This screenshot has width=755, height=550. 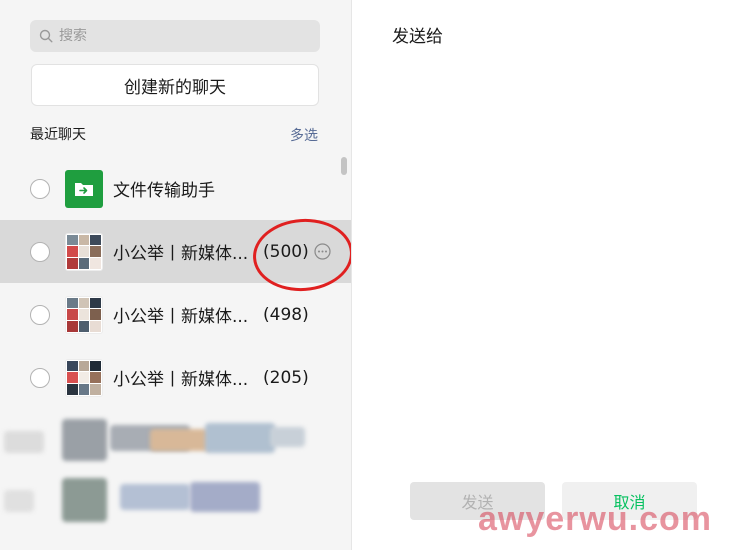 What do you see at coordinates (595, 519) in the screenshot?
I see `watermark: awyerwu.com` at bounding box center [595, 519].